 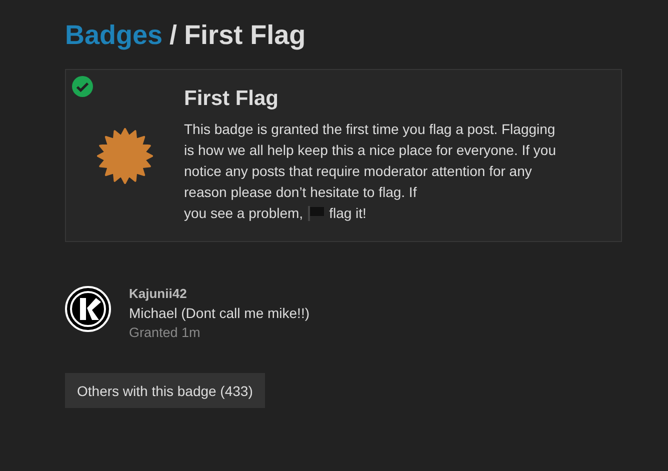 I want to click on badge-title: First Flag, so click(x=232, y=99).